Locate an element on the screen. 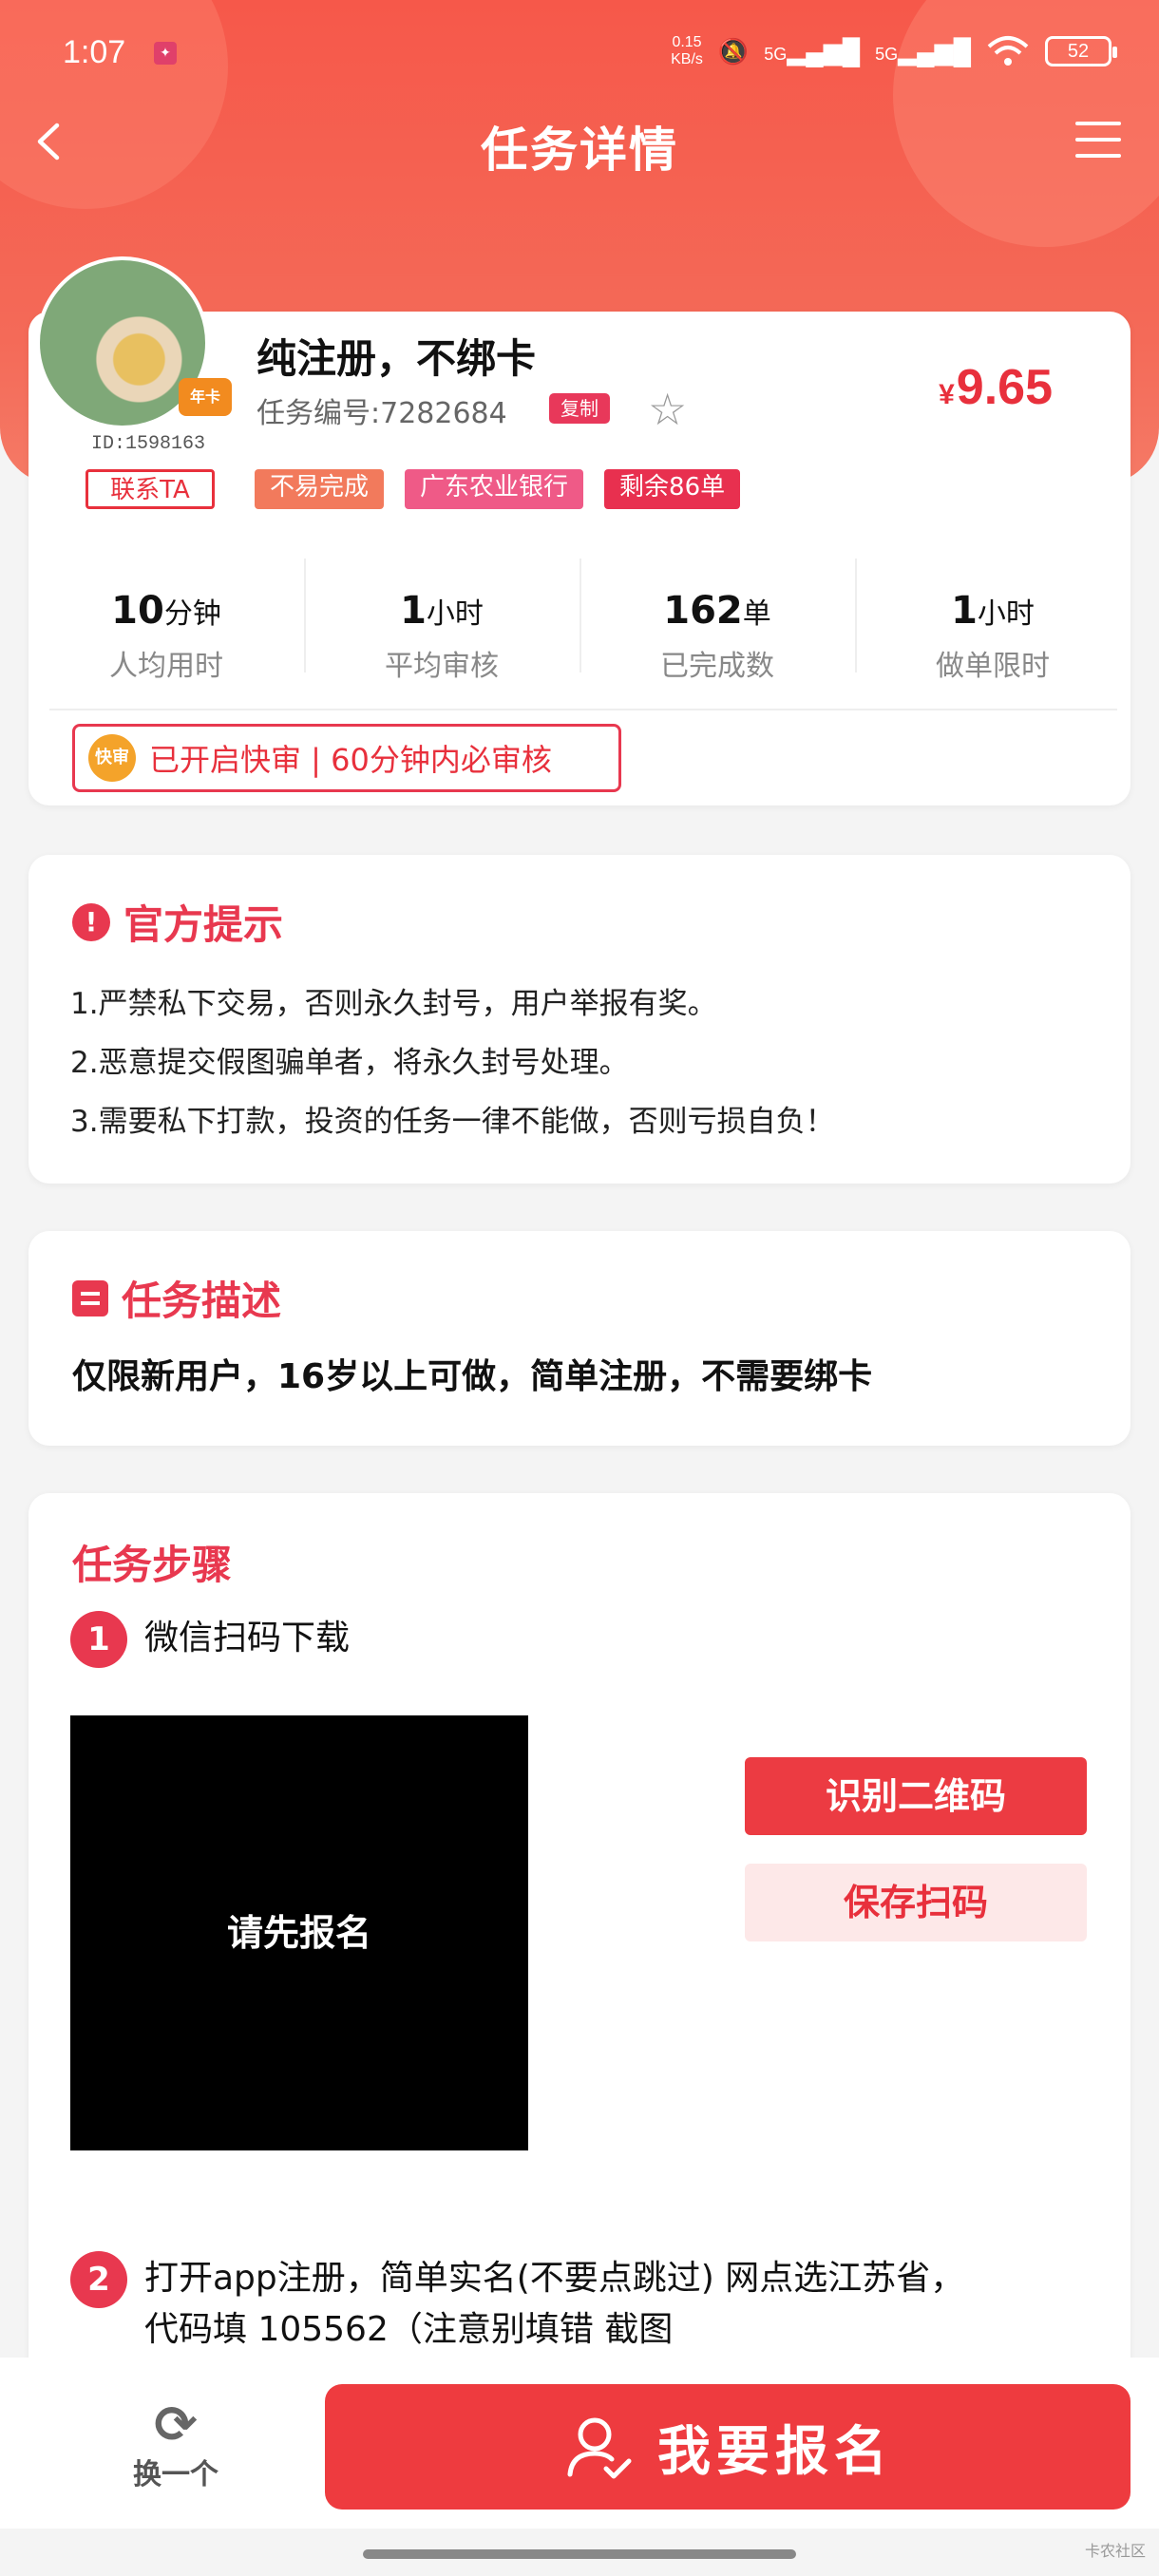  task-number: 任务编号:7282684 is located at coordinates (381, 413).